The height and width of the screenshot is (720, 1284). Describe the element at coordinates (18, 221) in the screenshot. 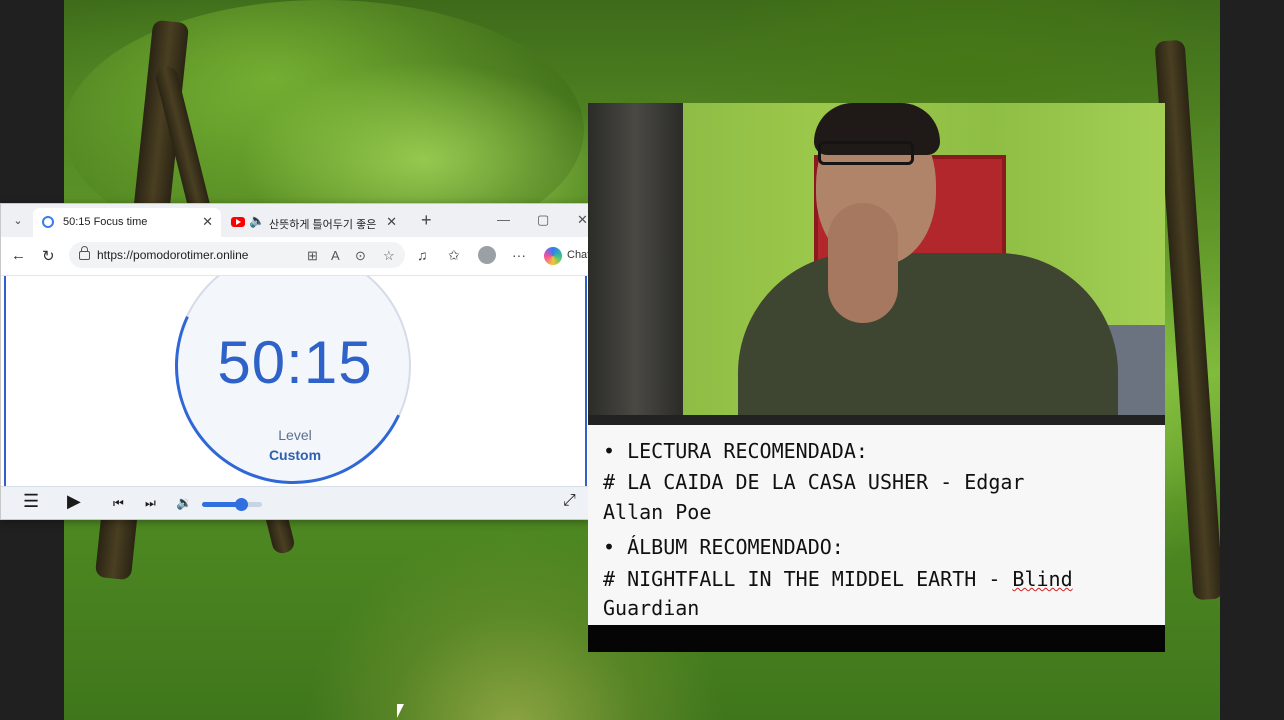

I see `tab-actions-chevron-icon: ⌄` at that location.